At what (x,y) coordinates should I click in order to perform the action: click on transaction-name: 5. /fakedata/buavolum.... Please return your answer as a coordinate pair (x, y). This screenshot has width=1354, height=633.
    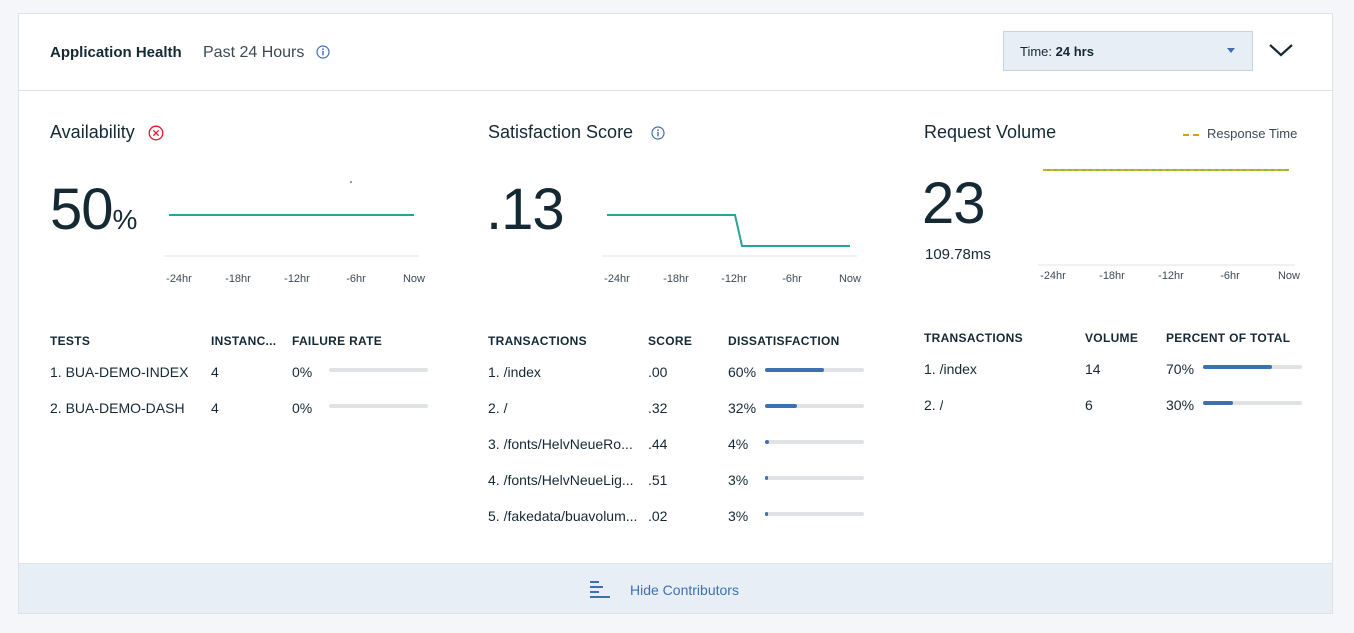
    Looking at the image, I should click on (563, 516).